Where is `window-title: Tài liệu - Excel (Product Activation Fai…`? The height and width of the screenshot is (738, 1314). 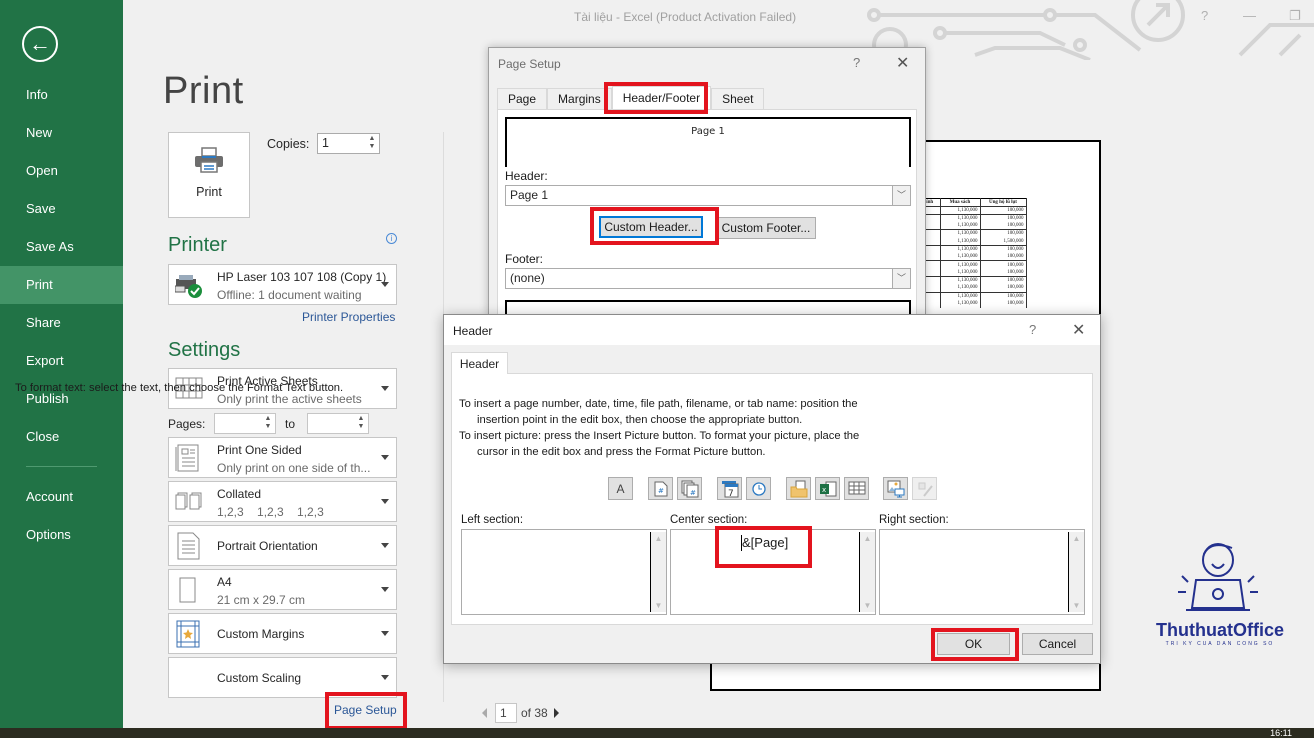
window-title: Tài liệu - Excel (Product Activation Fai… is located at coordinates (685, 17).